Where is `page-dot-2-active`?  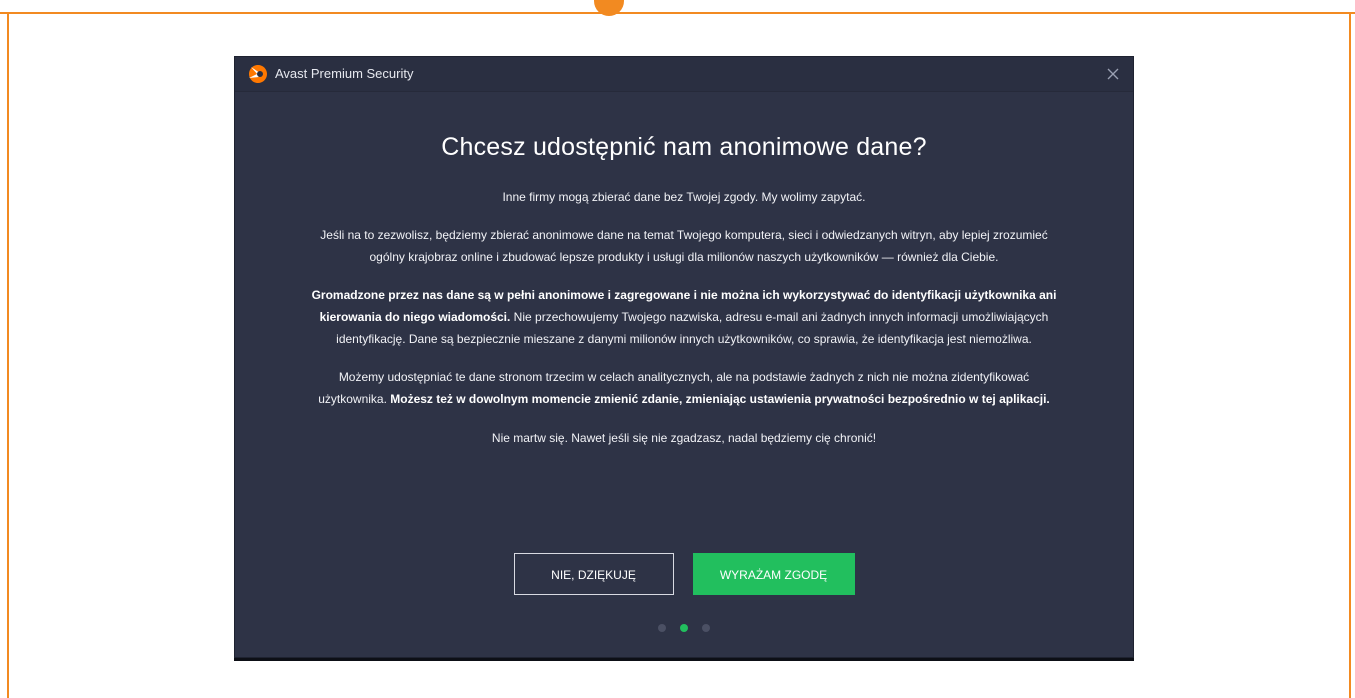 page-dot-2-active is located at coordinates (684, 628).